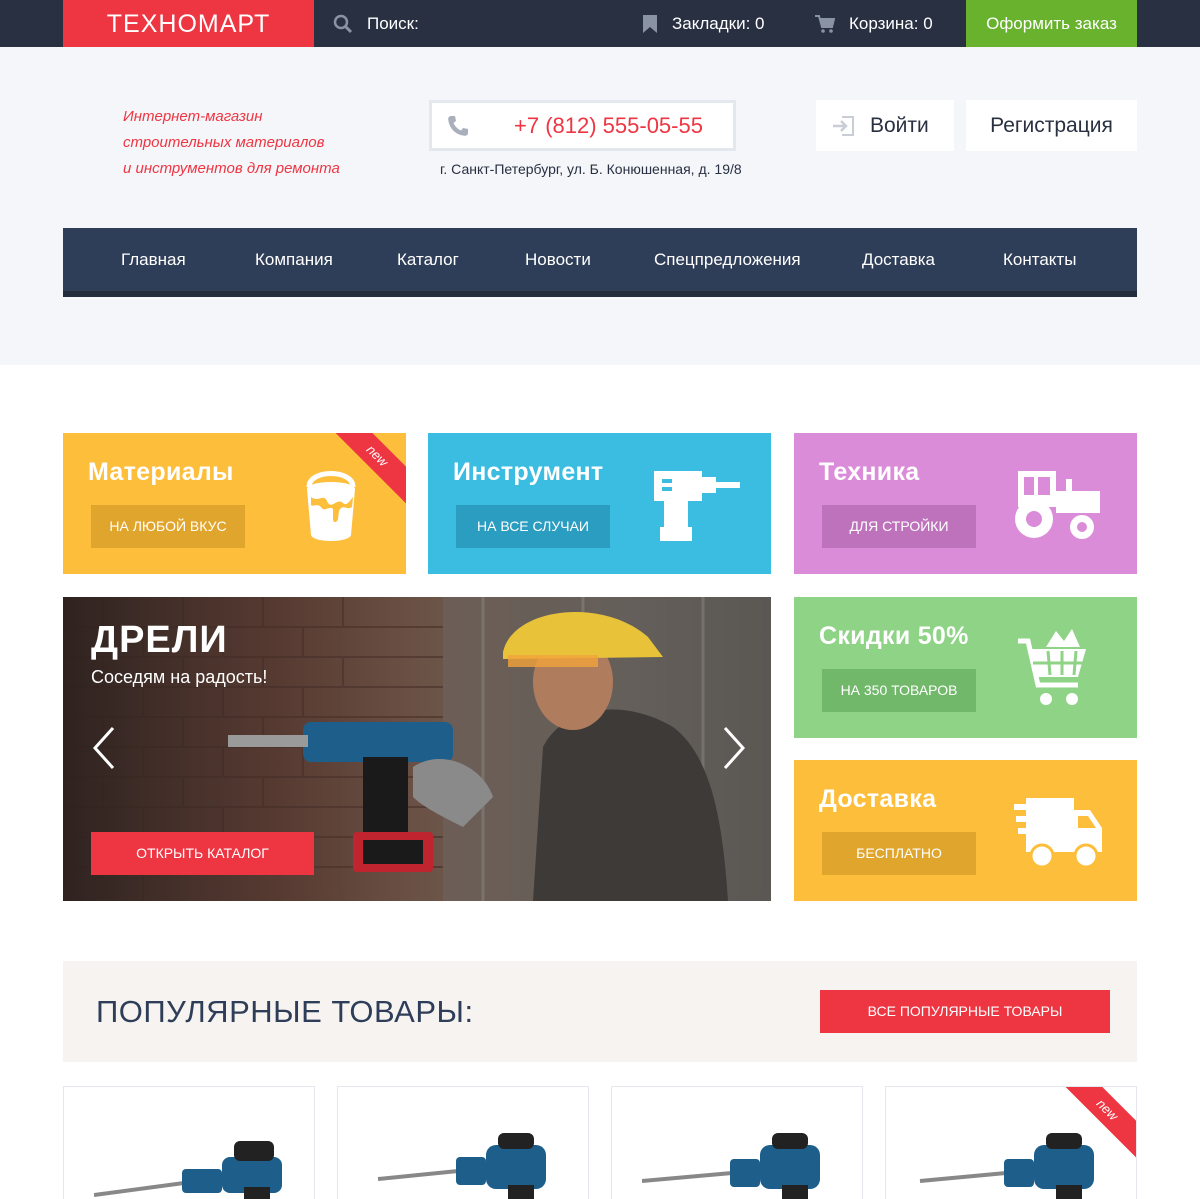  I want to click on tile-title: Инструмент, so click(528, 472).